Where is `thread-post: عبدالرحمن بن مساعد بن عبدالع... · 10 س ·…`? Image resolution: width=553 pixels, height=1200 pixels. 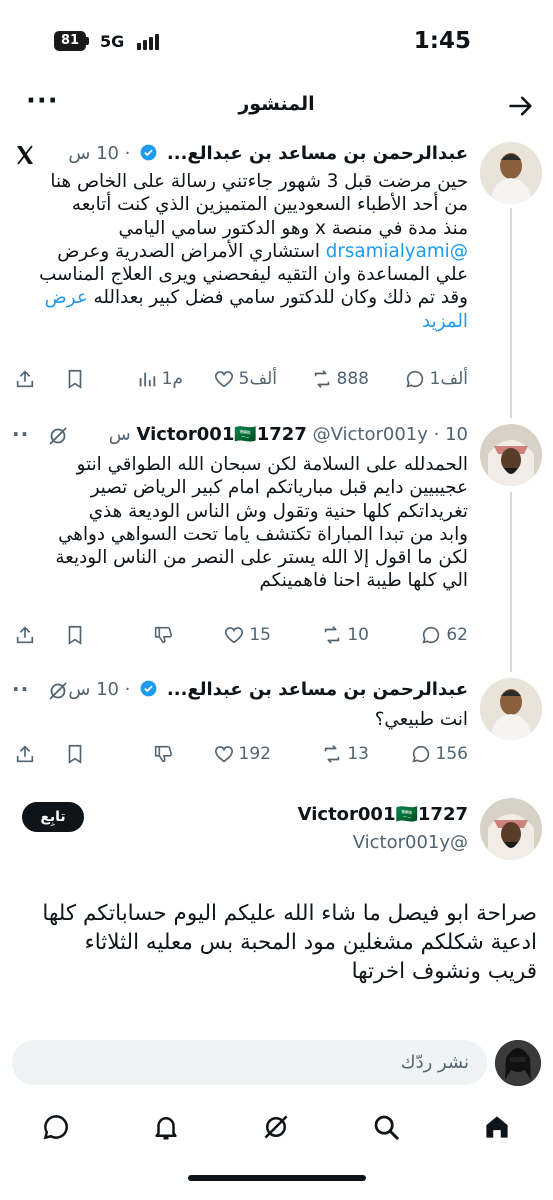 thread-post: عبدالرحمن بن مساعد بن عبدالع... · 10 س ·… is located at coordinates (276, 726).